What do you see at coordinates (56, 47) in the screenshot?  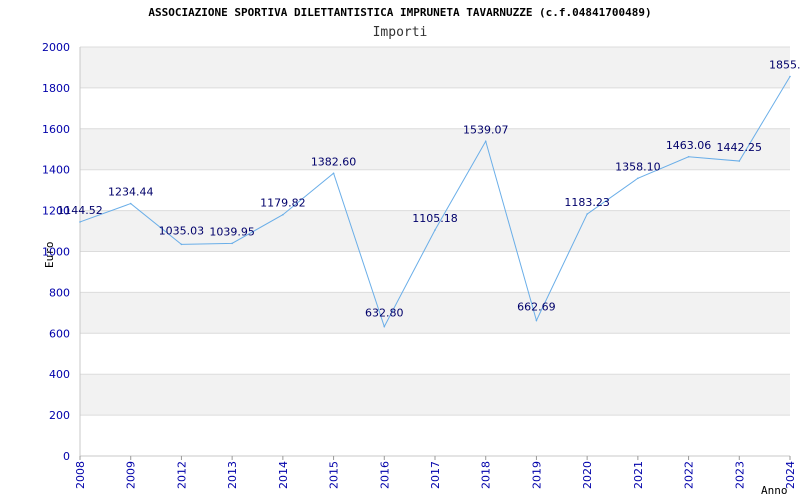 I see `y-tick-label: 2000` at bounding box center [56, 47].